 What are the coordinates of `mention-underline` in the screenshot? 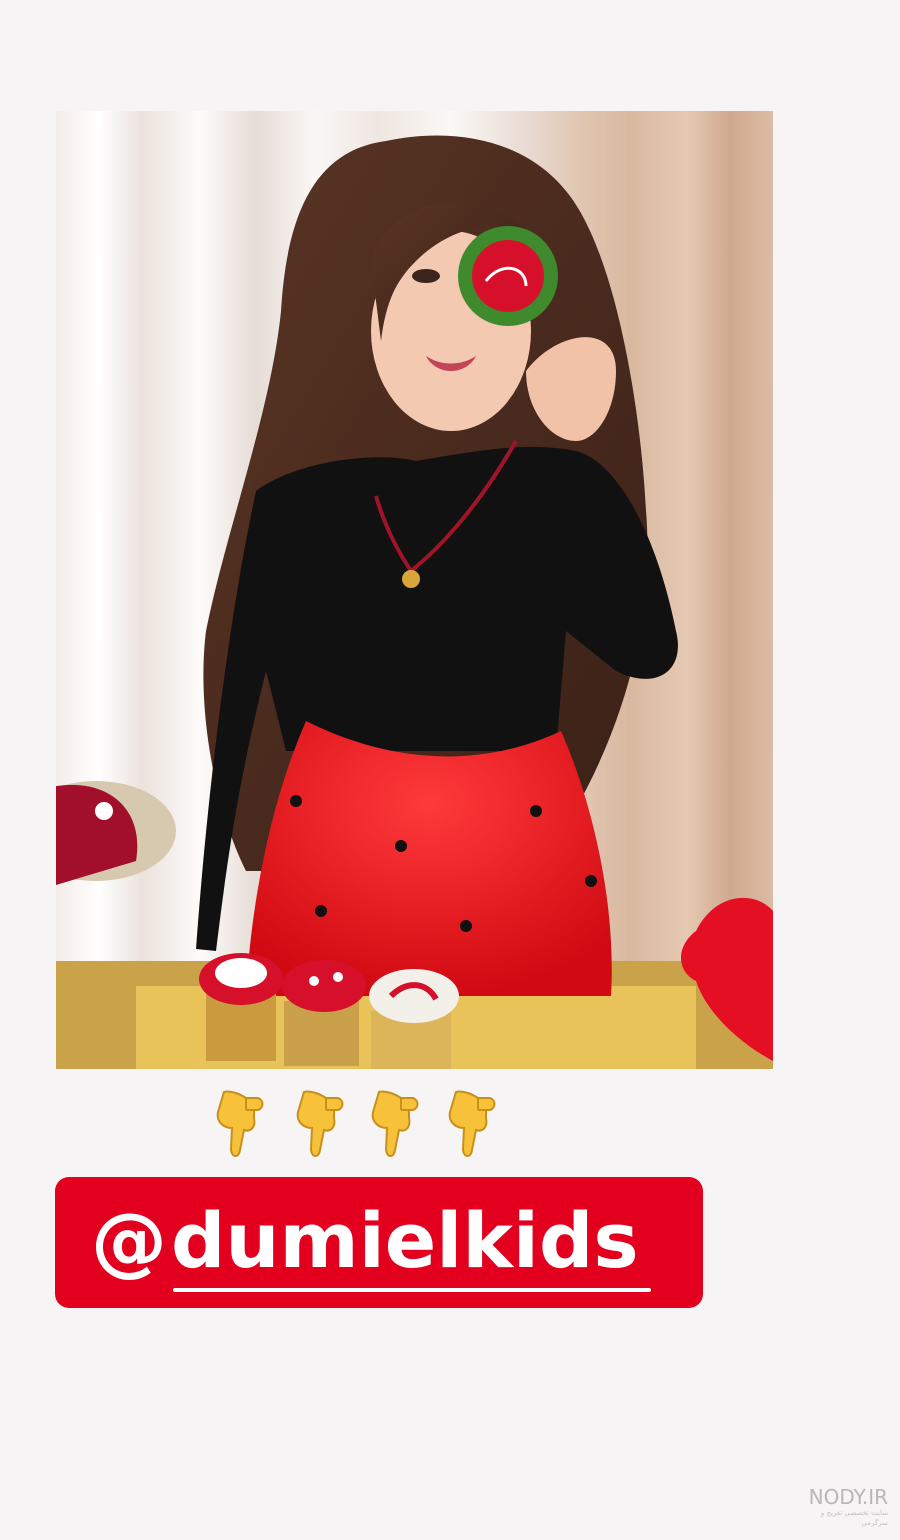 It's located at (412, 1290).